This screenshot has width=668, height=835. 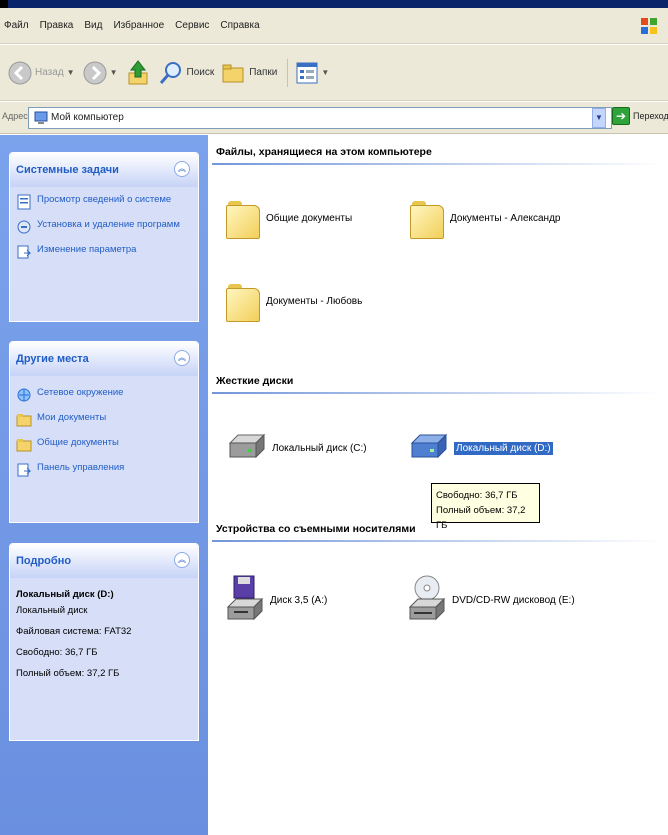 What do you see at coordinates (71, 72) in the screenshot?
I see `back-dropdown-icon: ▼` at bounding box center [71, 72].